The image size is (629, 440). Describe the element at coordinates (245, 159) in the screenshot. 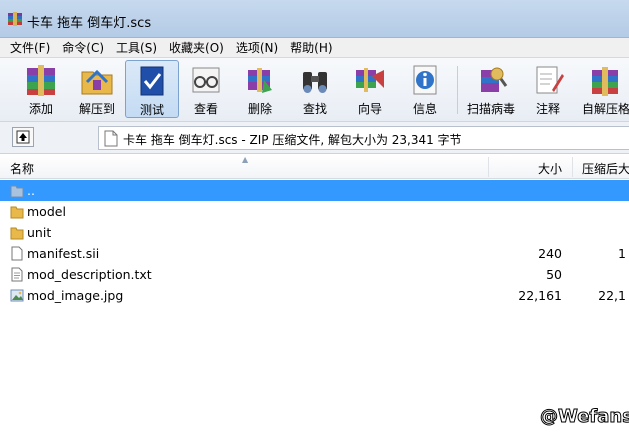

I see `sort-ascending-icon: ▲` at that location.